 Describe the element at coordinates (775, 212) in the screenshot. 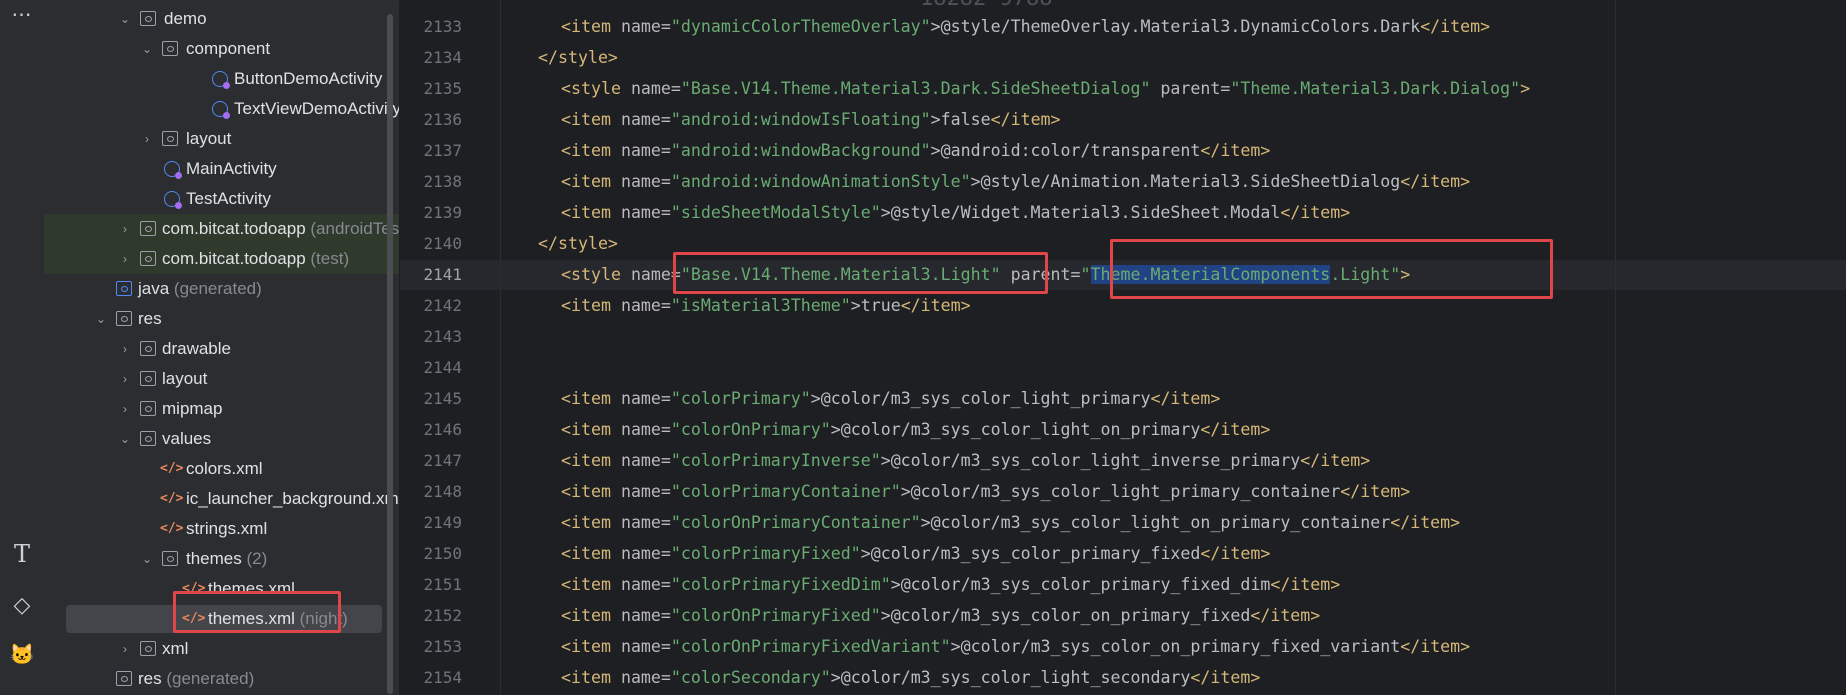

I see `xml-string: "sideSheetModalStyle"` at that location.